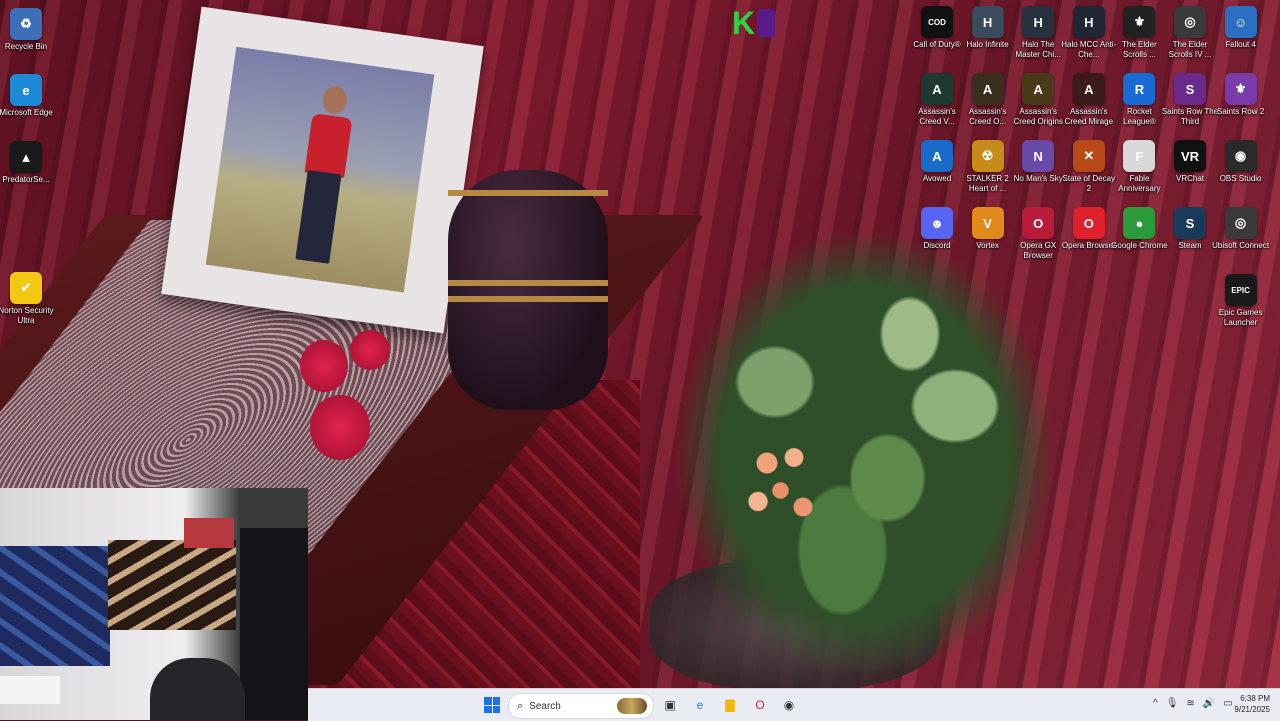  I want to click on taskbar-app-task-view: ▣, so click(670, 705).